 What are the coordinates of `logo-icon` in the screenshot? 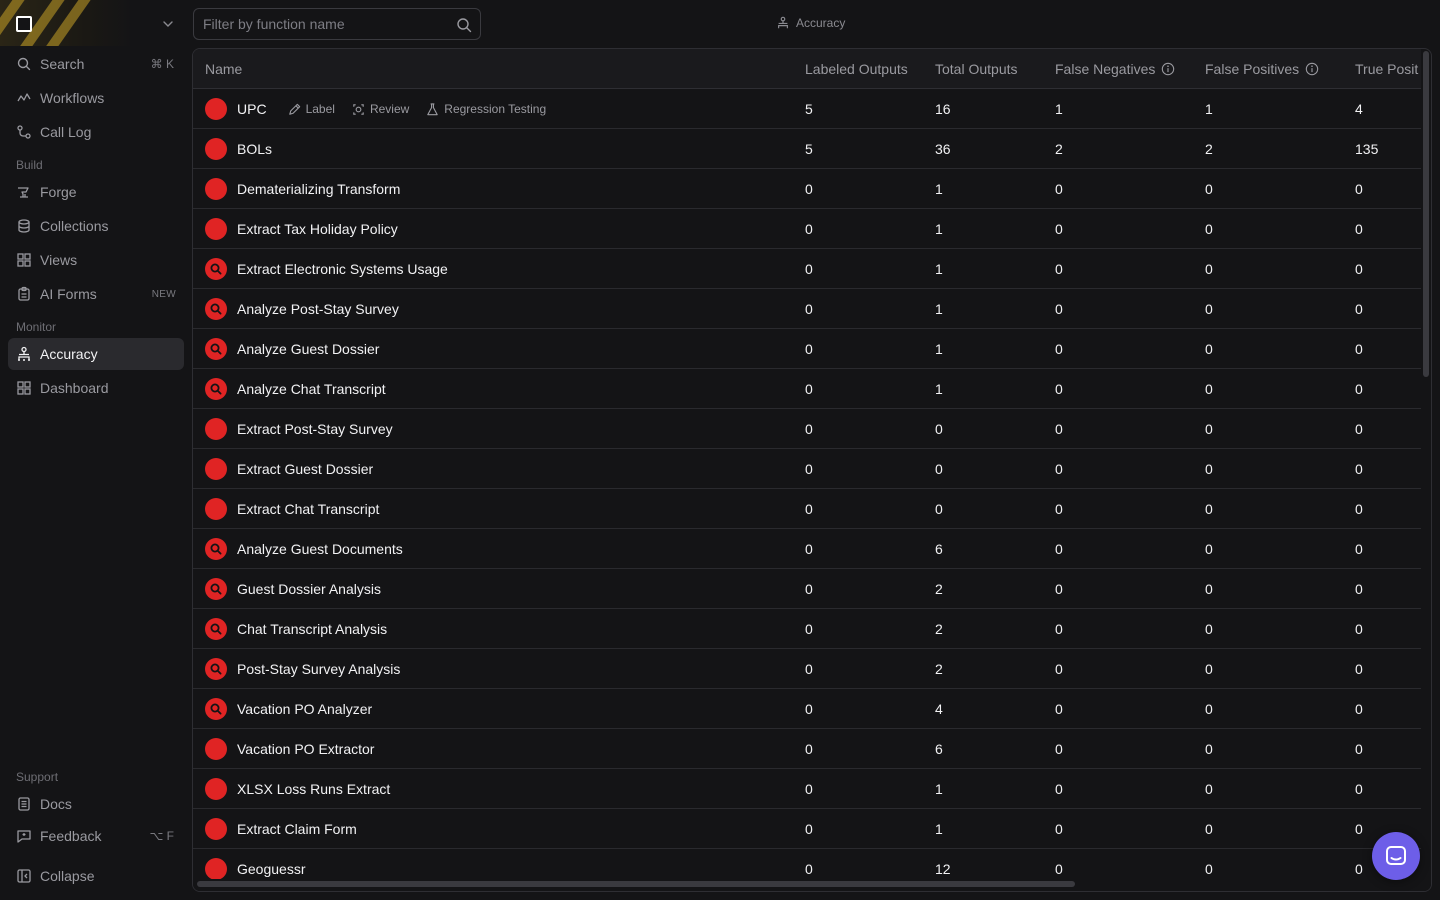 It's located at (24, 24).